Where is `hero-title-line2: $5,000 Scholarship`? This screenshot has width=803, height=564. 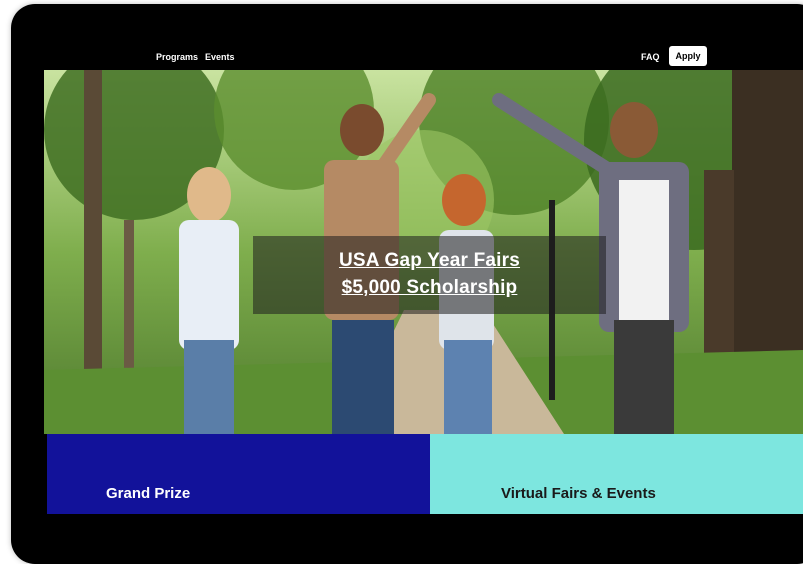
hero-title-line2: $5,000 Scholarship is located at coordinates (429, 288).